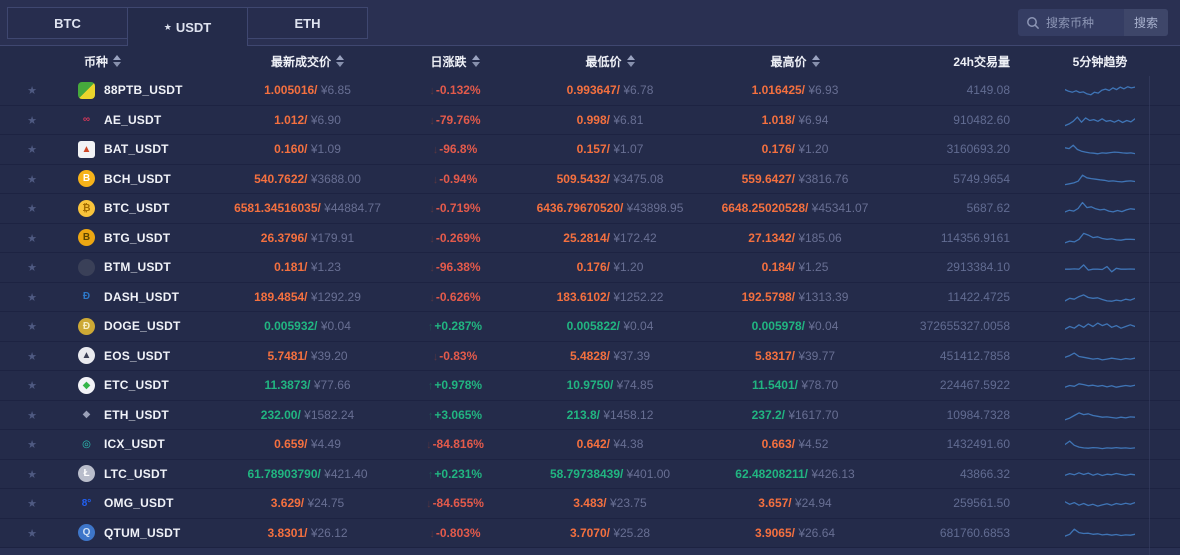 The width and height of the screenshot is (1180, 555). Describe the element at coordinates (455, 208) in the screenshot. I see `daily-change-cell: ↓-0.719%` at that location.